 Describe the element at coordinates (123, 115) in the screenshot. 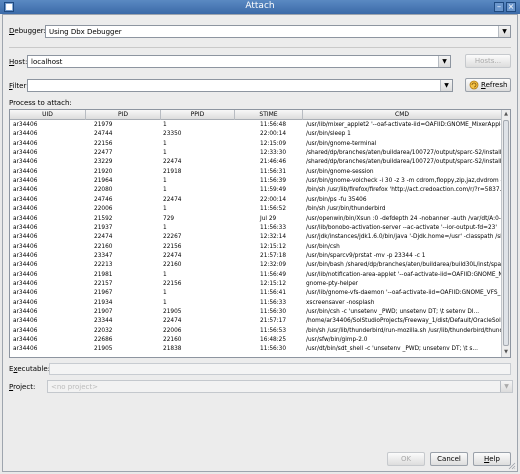

I see `column-header-pid: PID` at that location.